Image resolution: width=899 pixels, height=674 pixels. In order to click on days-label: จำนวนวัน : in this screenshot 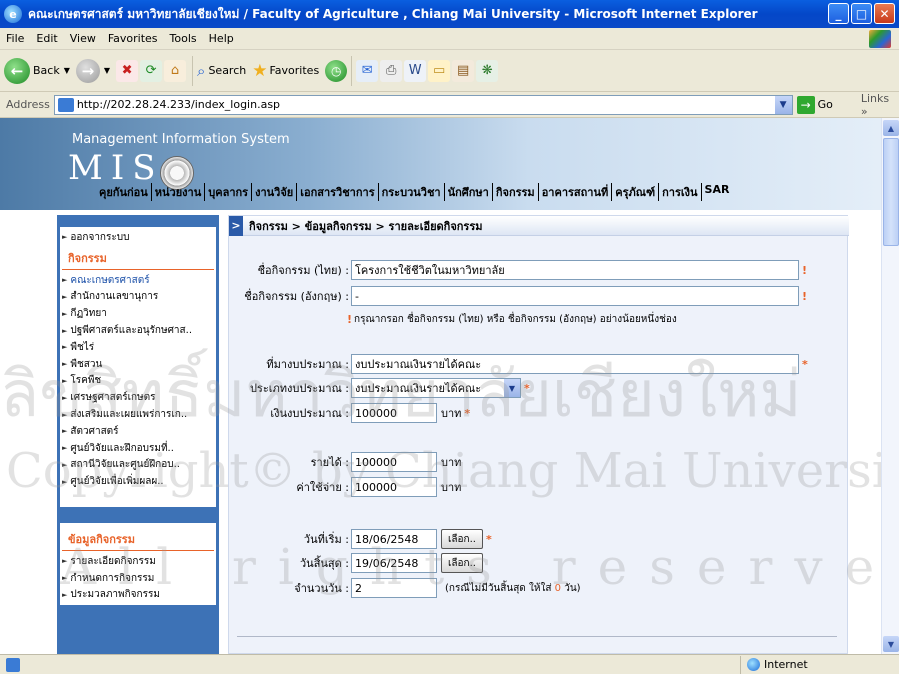, I will do `click(321, 588)`.